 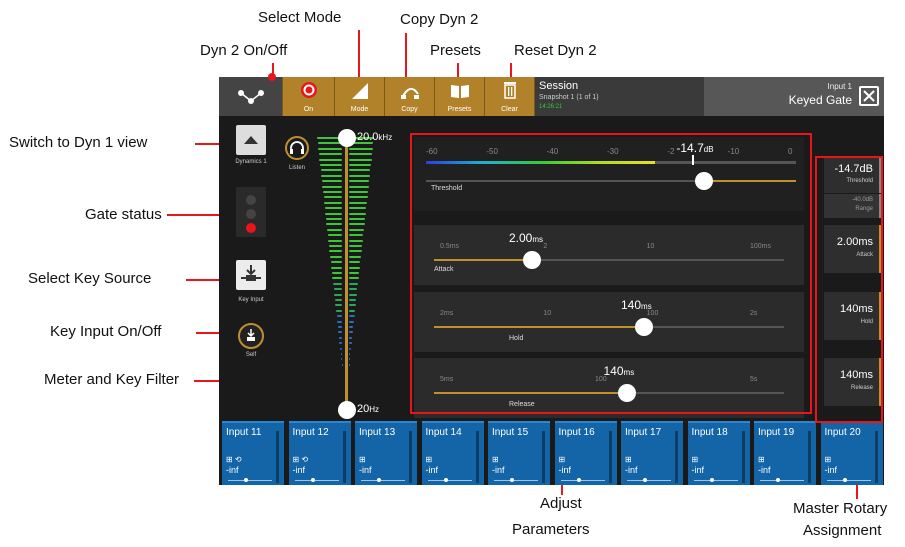 I want to click on filter-rail, so click(x=346, y=274).